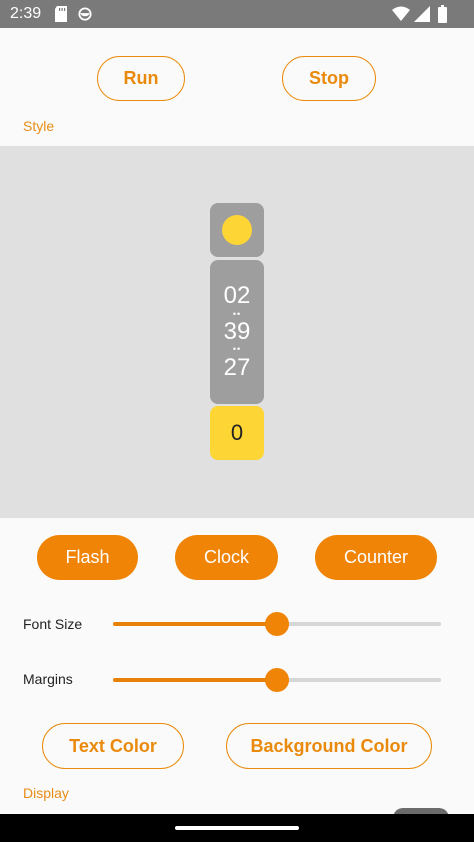 The height and width of the screenshot is (842, 474). What do you see at coordinates (48, 679) in the screenshot?
I see `margins-label: Margins` at bounding box center [48, 679].